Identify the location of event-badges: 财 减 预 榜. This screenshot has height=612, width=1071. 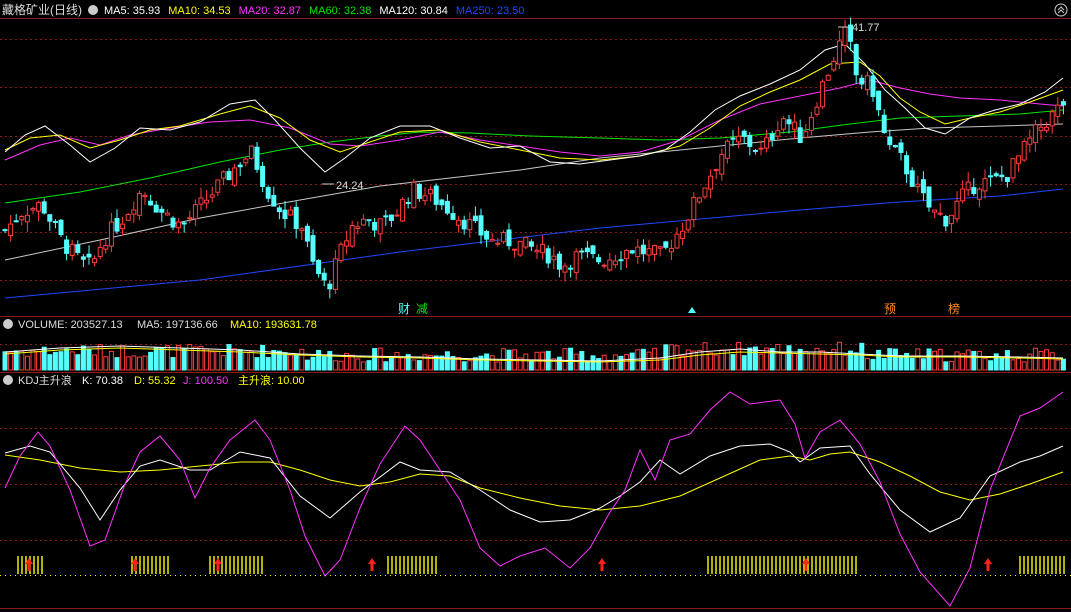
(679, 308).